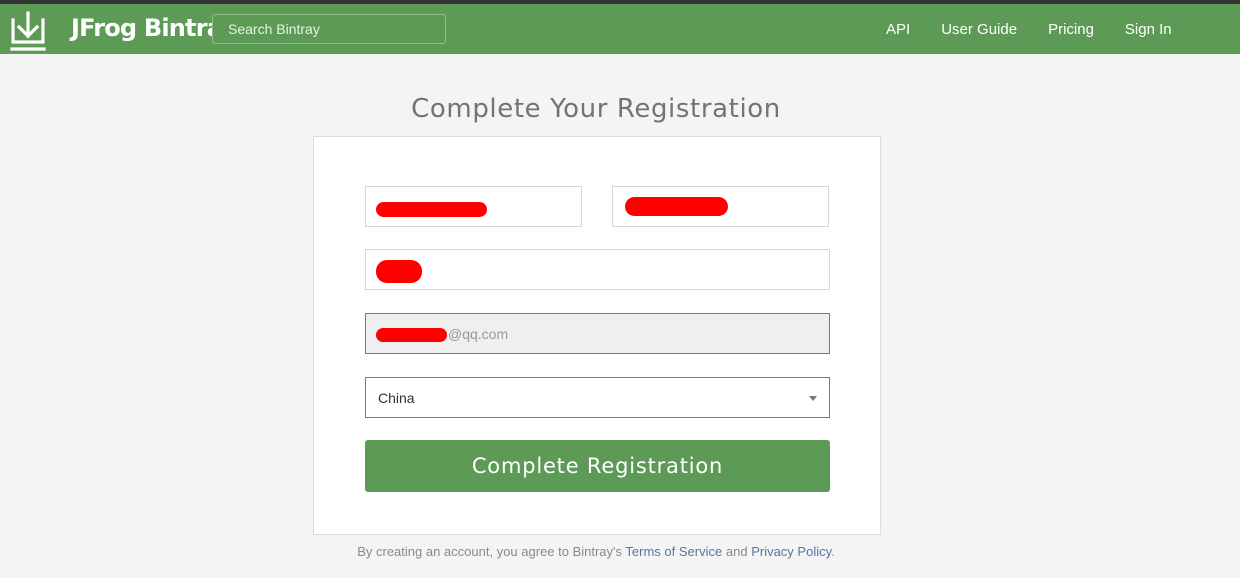 The height and width of the screenshot is (578, 1240). What do you see at coordinates (478, 333) in the screenshot?
I see `email-domain-text: @qq.com` at bounding box center [478, 333].